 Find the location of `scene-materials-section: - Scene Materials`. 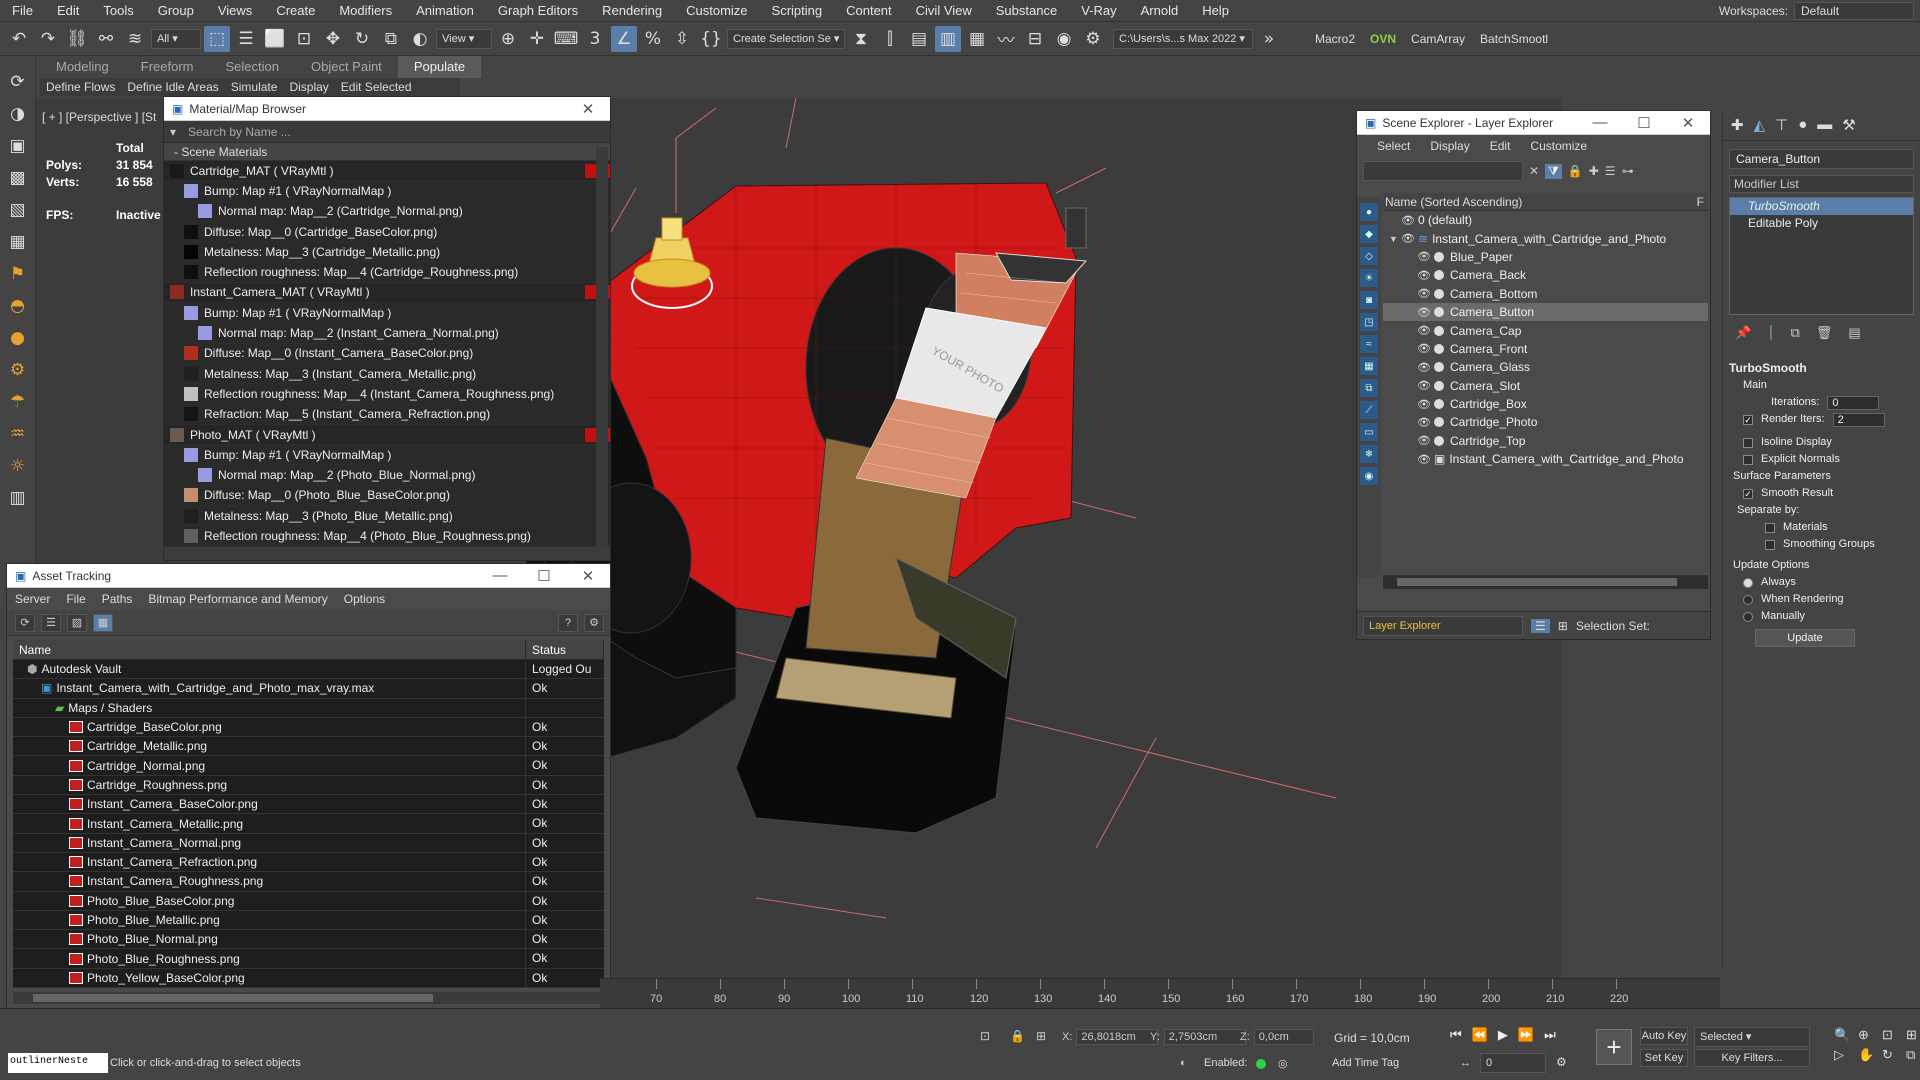

scene-materials-section: - Scene Materials is located at coordinates (387, 152).